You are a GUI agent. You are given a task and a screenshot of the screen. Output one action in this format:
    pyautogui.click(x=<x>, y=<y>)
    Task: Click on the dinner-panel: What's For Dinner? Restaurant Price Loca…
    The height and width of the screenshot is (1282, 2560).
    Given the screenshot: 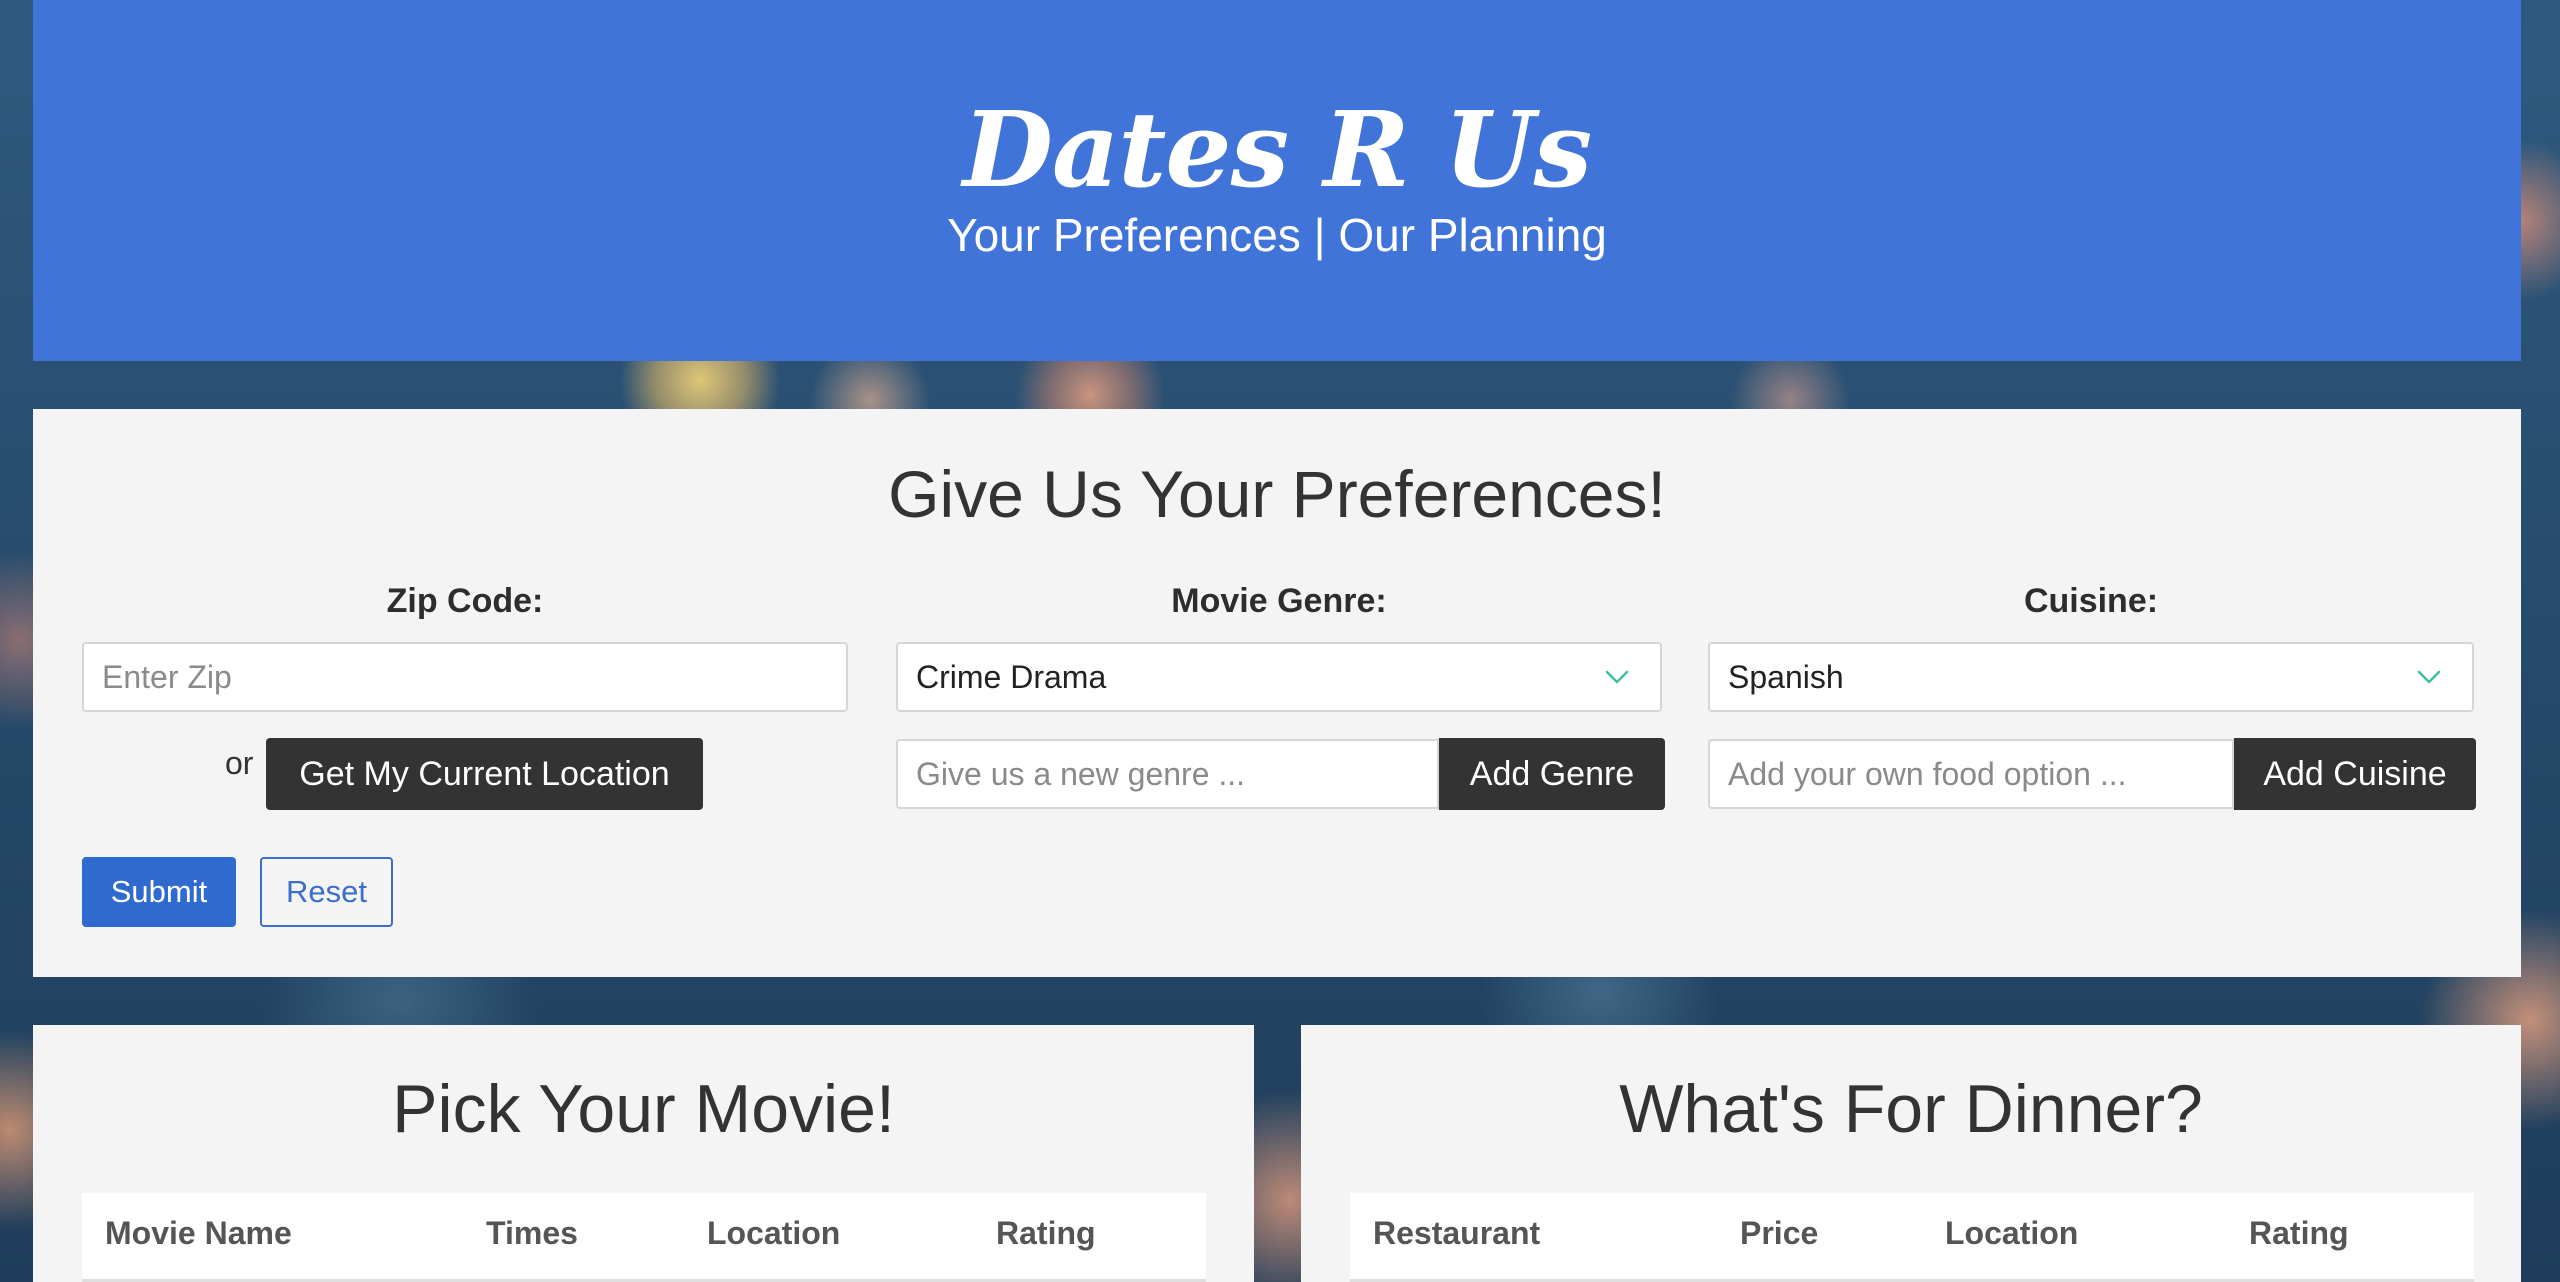 What is the action you would take?
    pyautogui.click(x=1911, y=1153)
    